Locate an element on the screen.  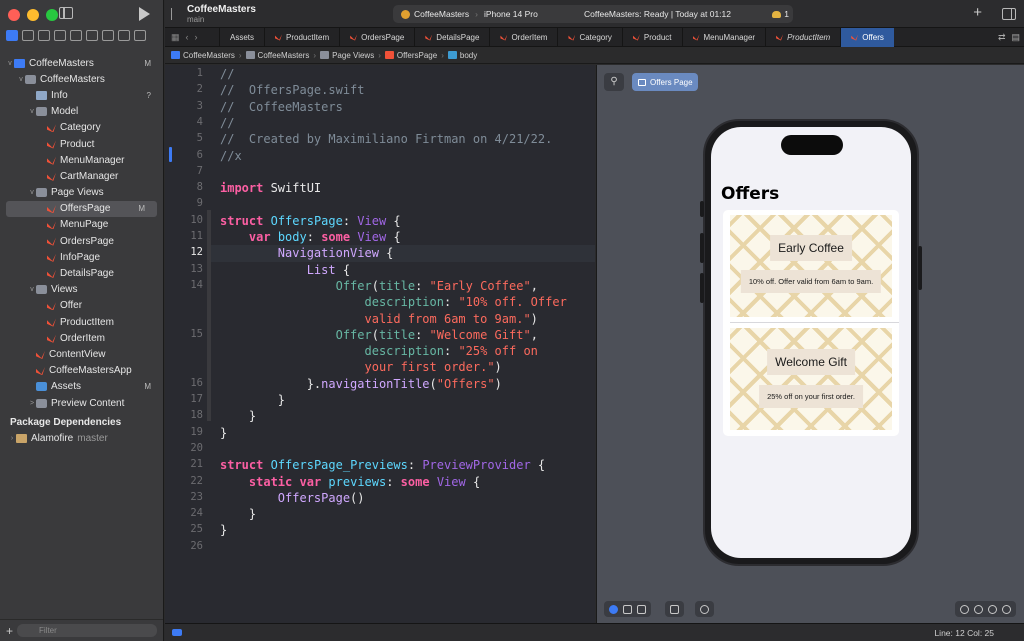
debug-area-icon is located at coordinates (177, 632).